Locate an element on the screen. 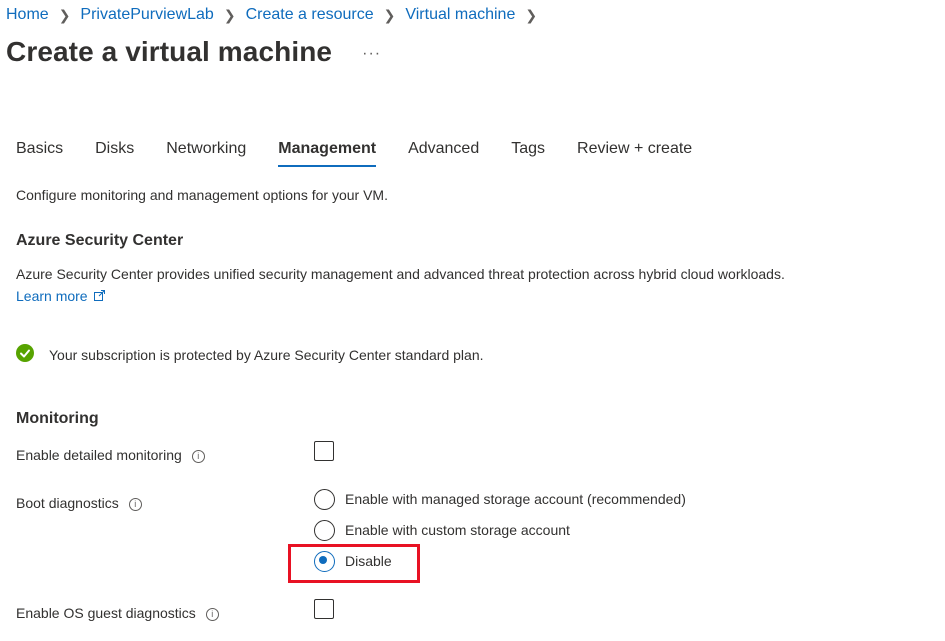 This screenshot has height=641, width=945. tab-disks: Disks is located at coordinates (114, 152).